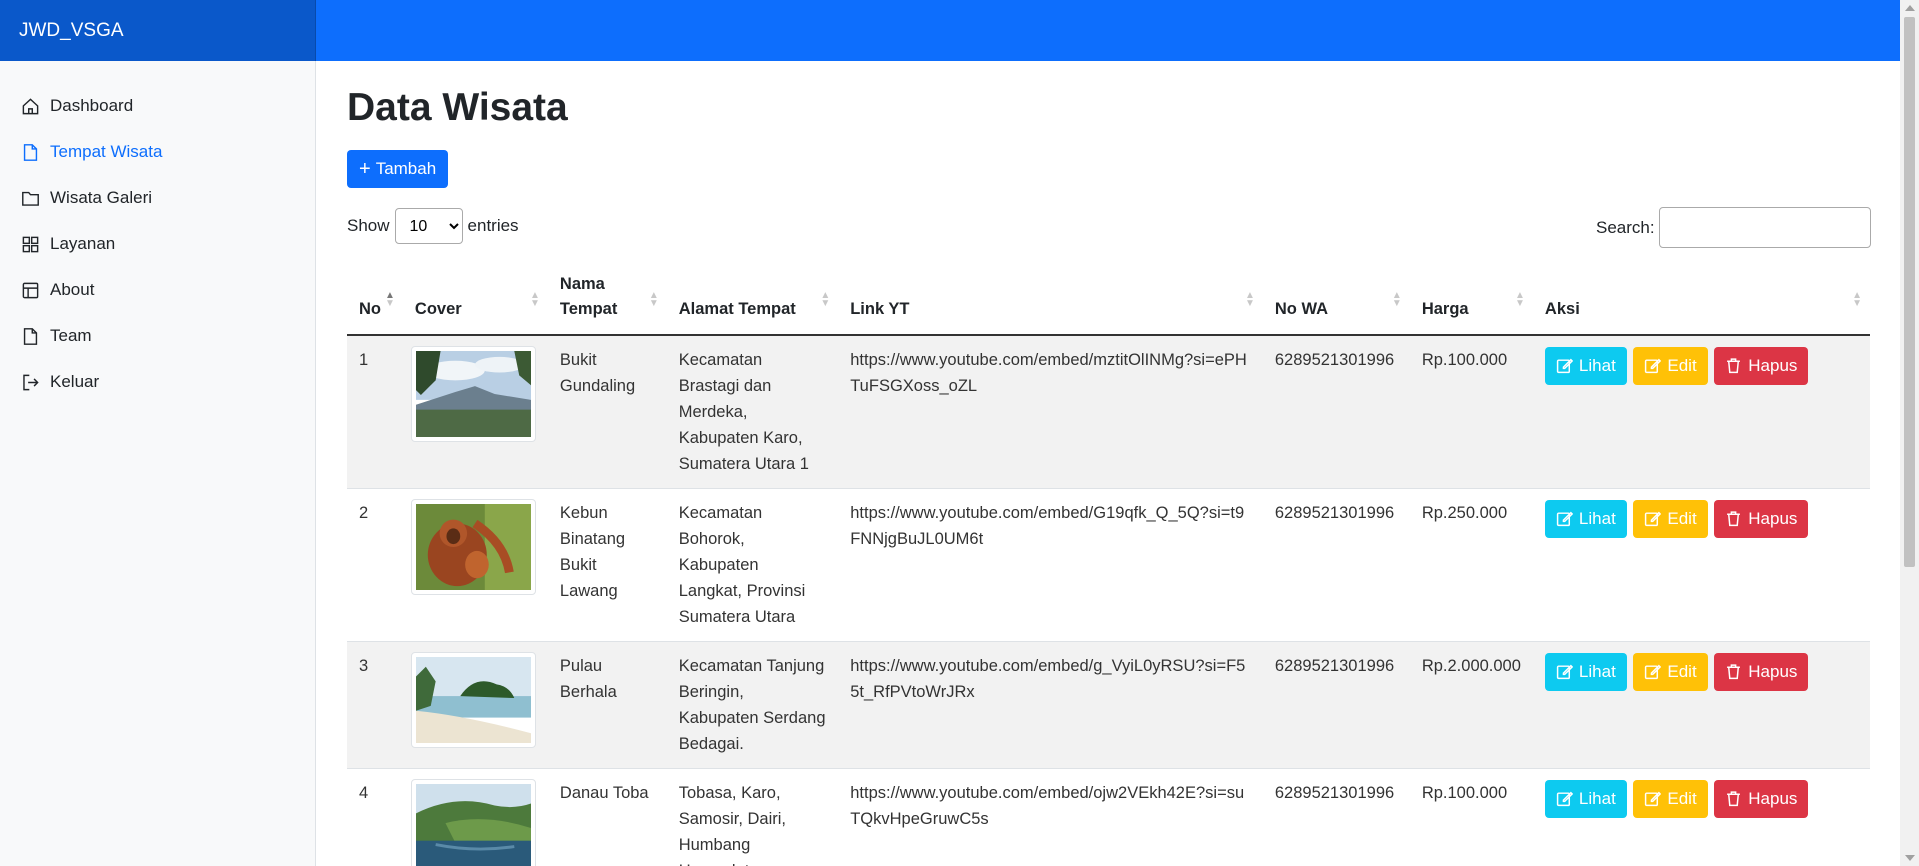 This screenshot has height=866, width=1919. I want to click on sidebar-item-team: Team, so click(157, 336).